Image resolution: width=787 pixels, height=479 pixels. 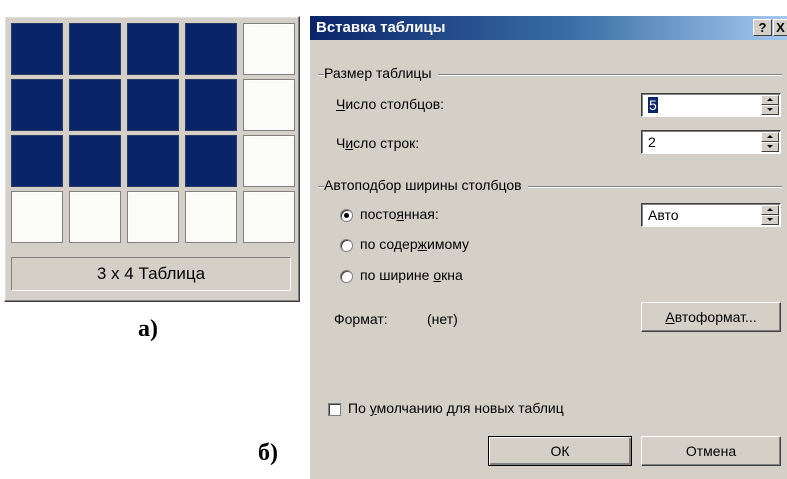 What do you see at coordinates (711, 215) in the screenshot?
I see `fixed-width-spinner: Авто` at bounding box center [711, 215].